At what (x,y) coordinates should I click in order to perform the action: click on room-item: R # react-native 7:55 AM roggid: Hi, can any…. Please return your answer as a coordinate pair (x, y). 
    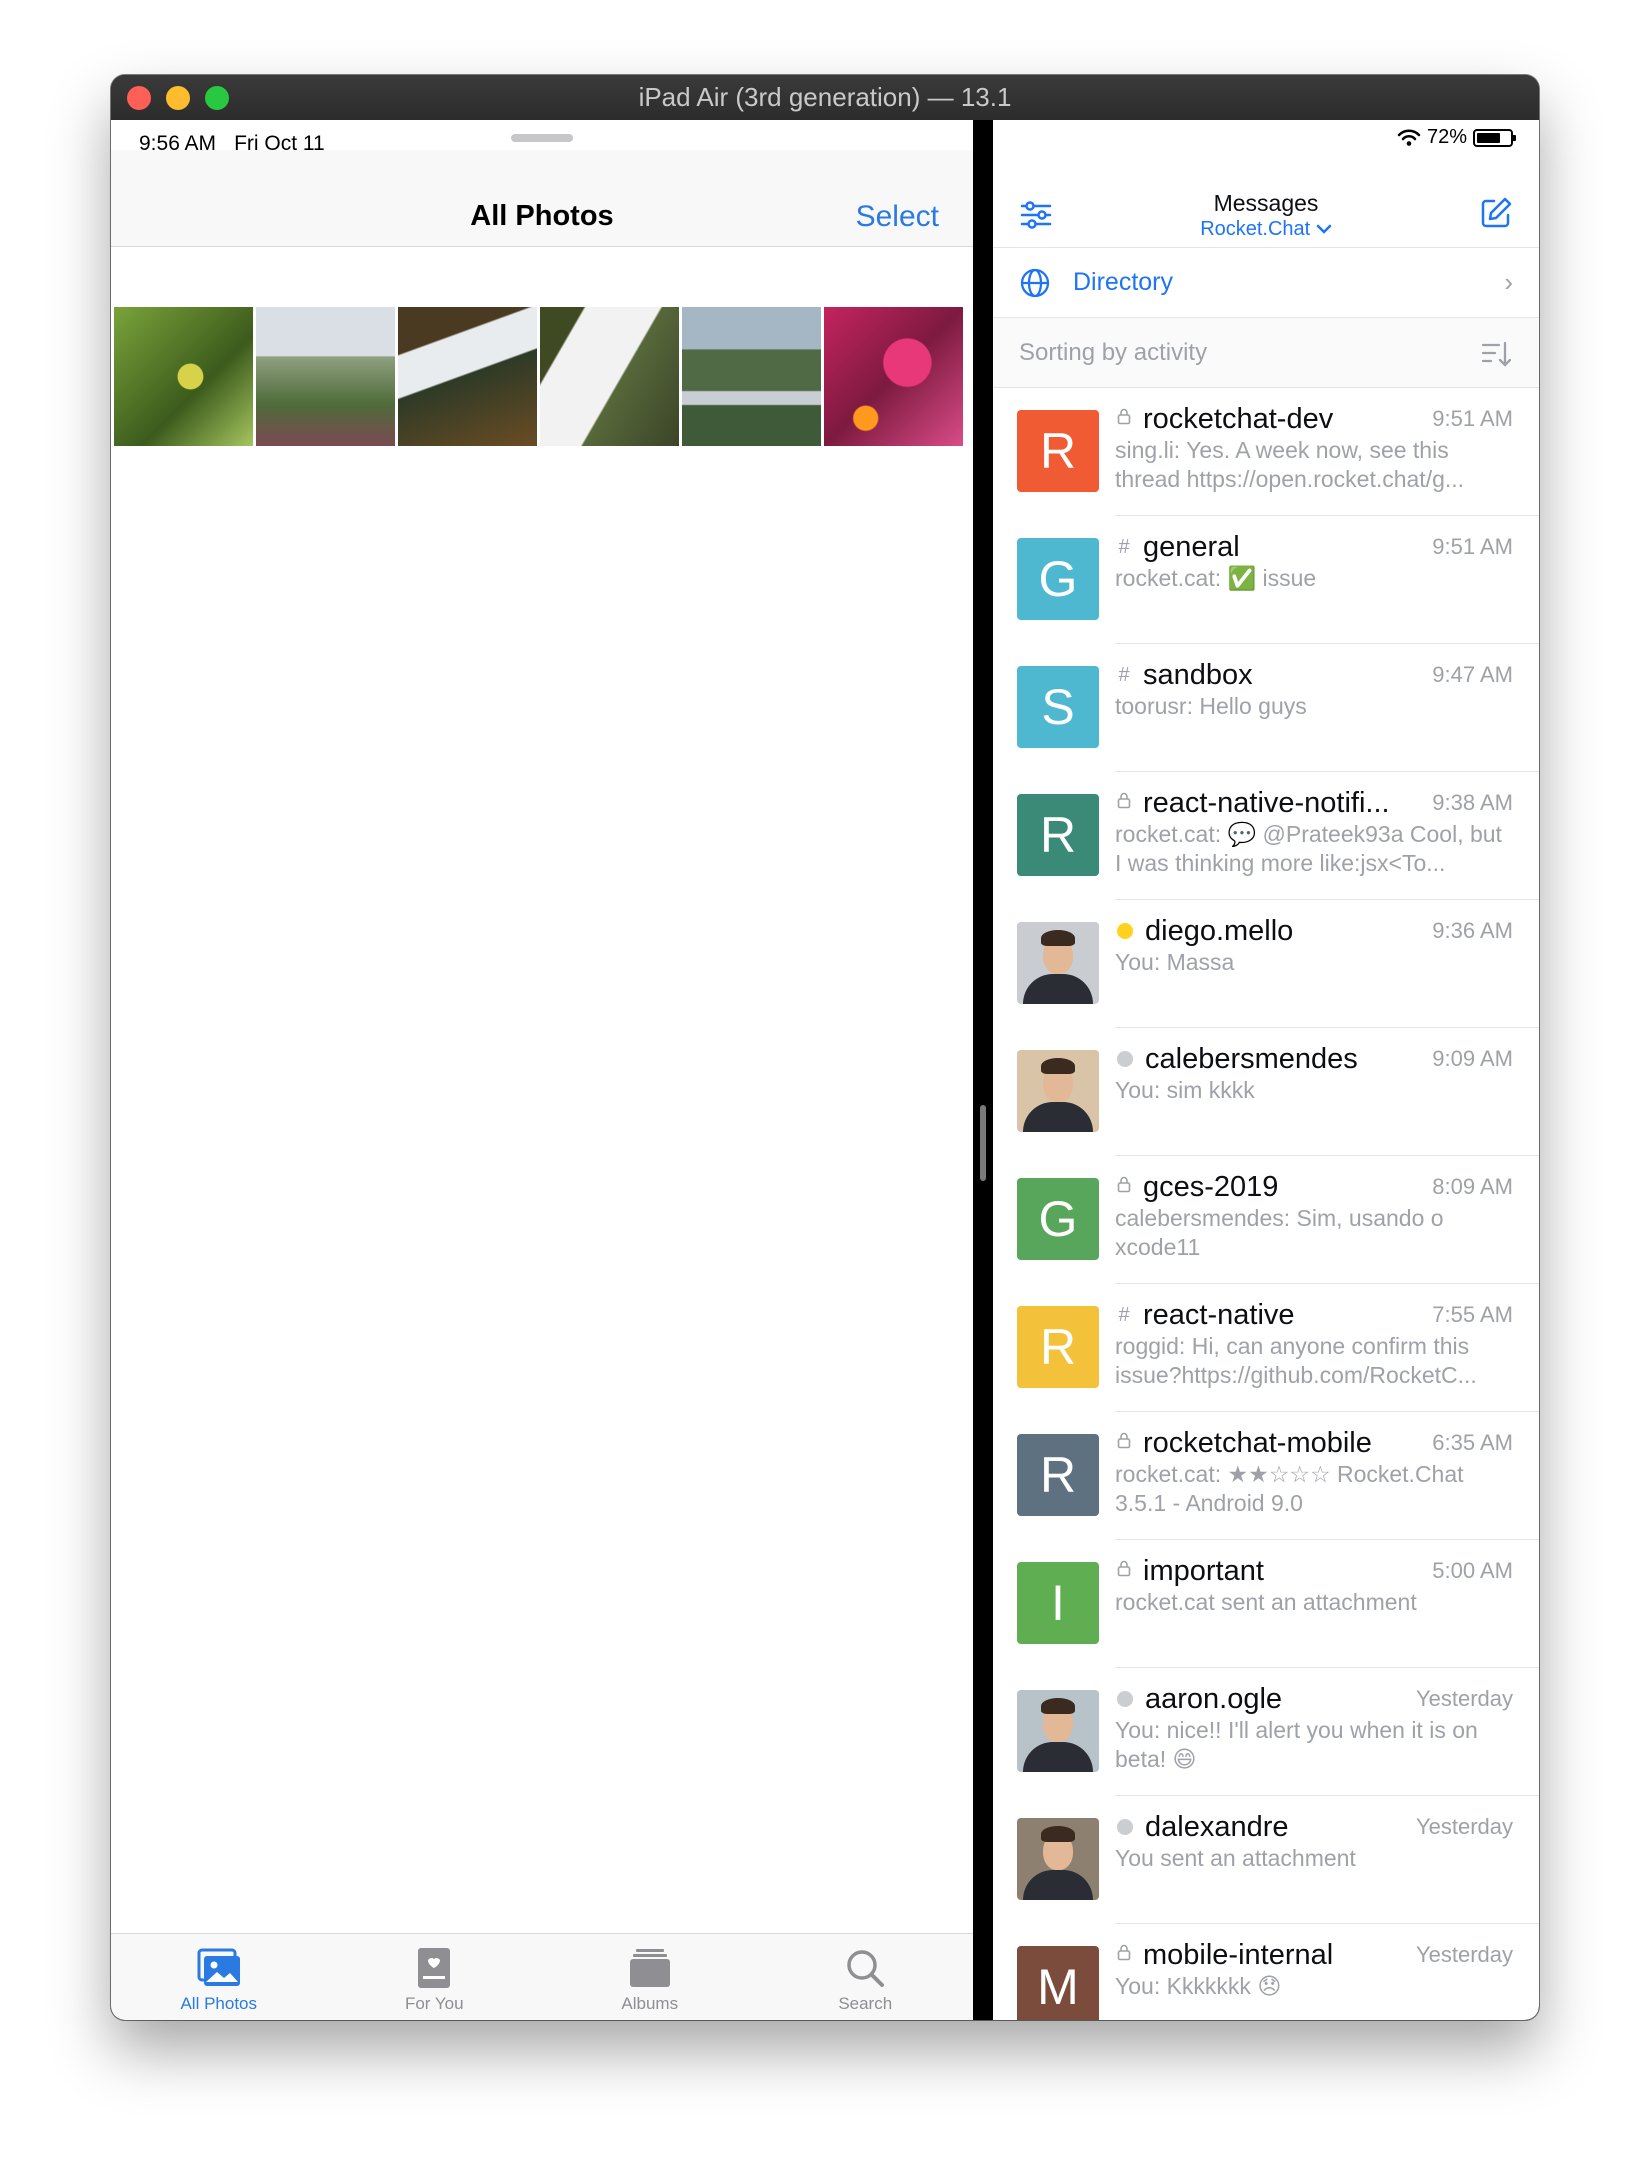
    Looking at the image, I should click on (1266, 1348).